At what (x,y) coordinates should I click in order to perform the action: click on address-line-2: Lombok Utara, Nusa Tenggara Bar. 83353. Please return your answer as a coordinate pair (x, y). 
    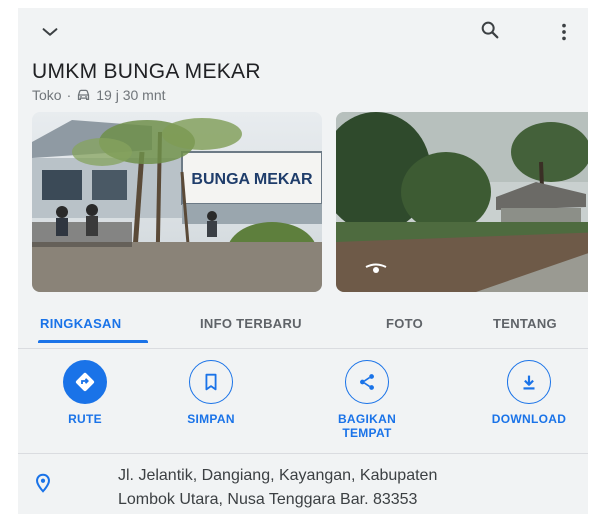
    Looking at the image, I should click on (268, 499).